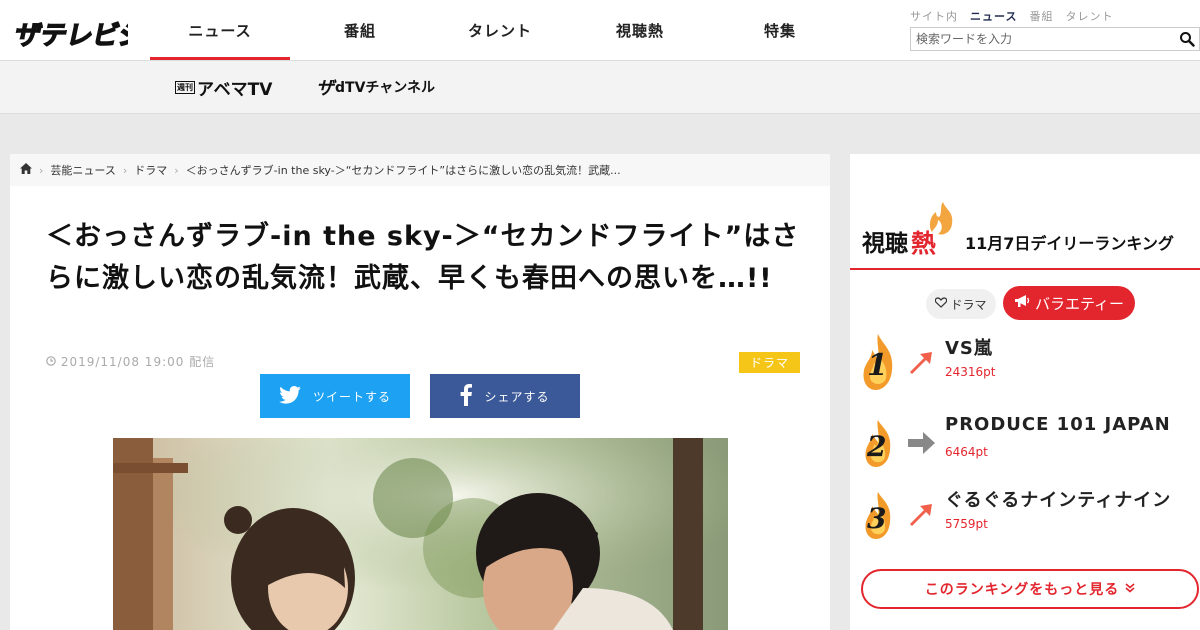 This screenshot has width=1200, height=630. I want to click on dtv-channel-link: ザ dTVチャンネル, so click(375, 87).